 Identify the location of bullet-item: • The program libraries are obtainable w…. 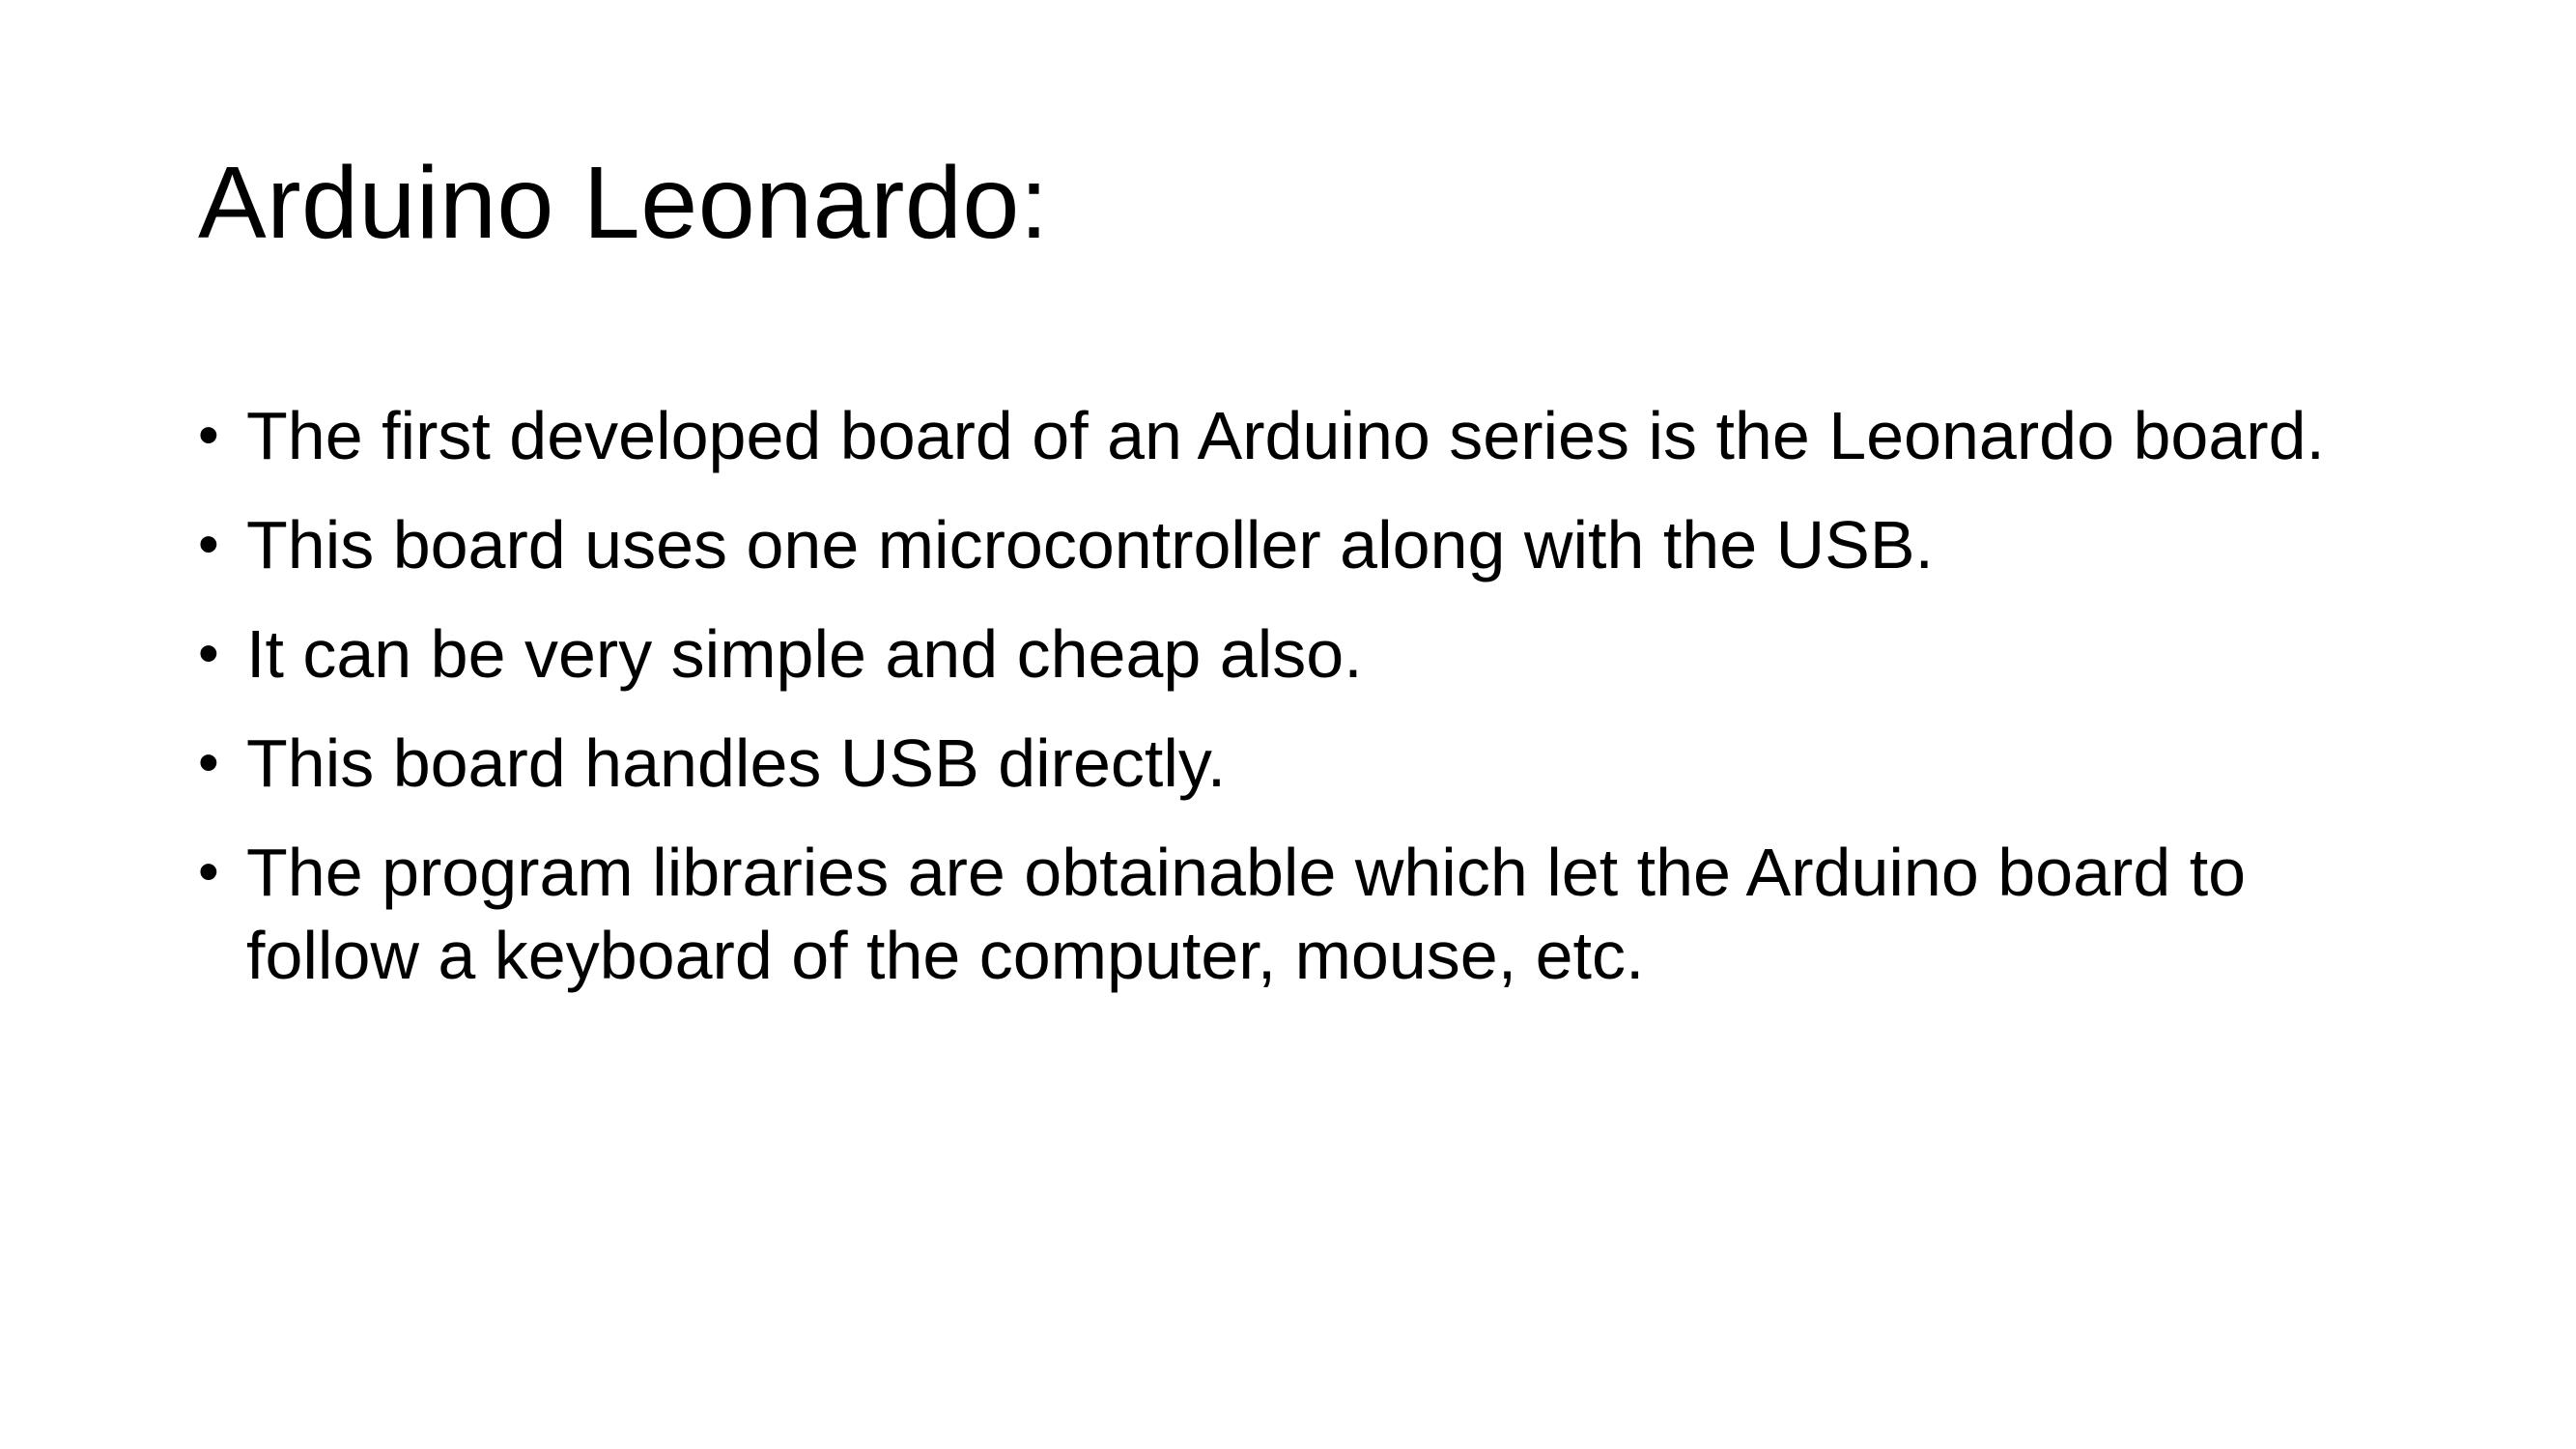
(1309, 914).